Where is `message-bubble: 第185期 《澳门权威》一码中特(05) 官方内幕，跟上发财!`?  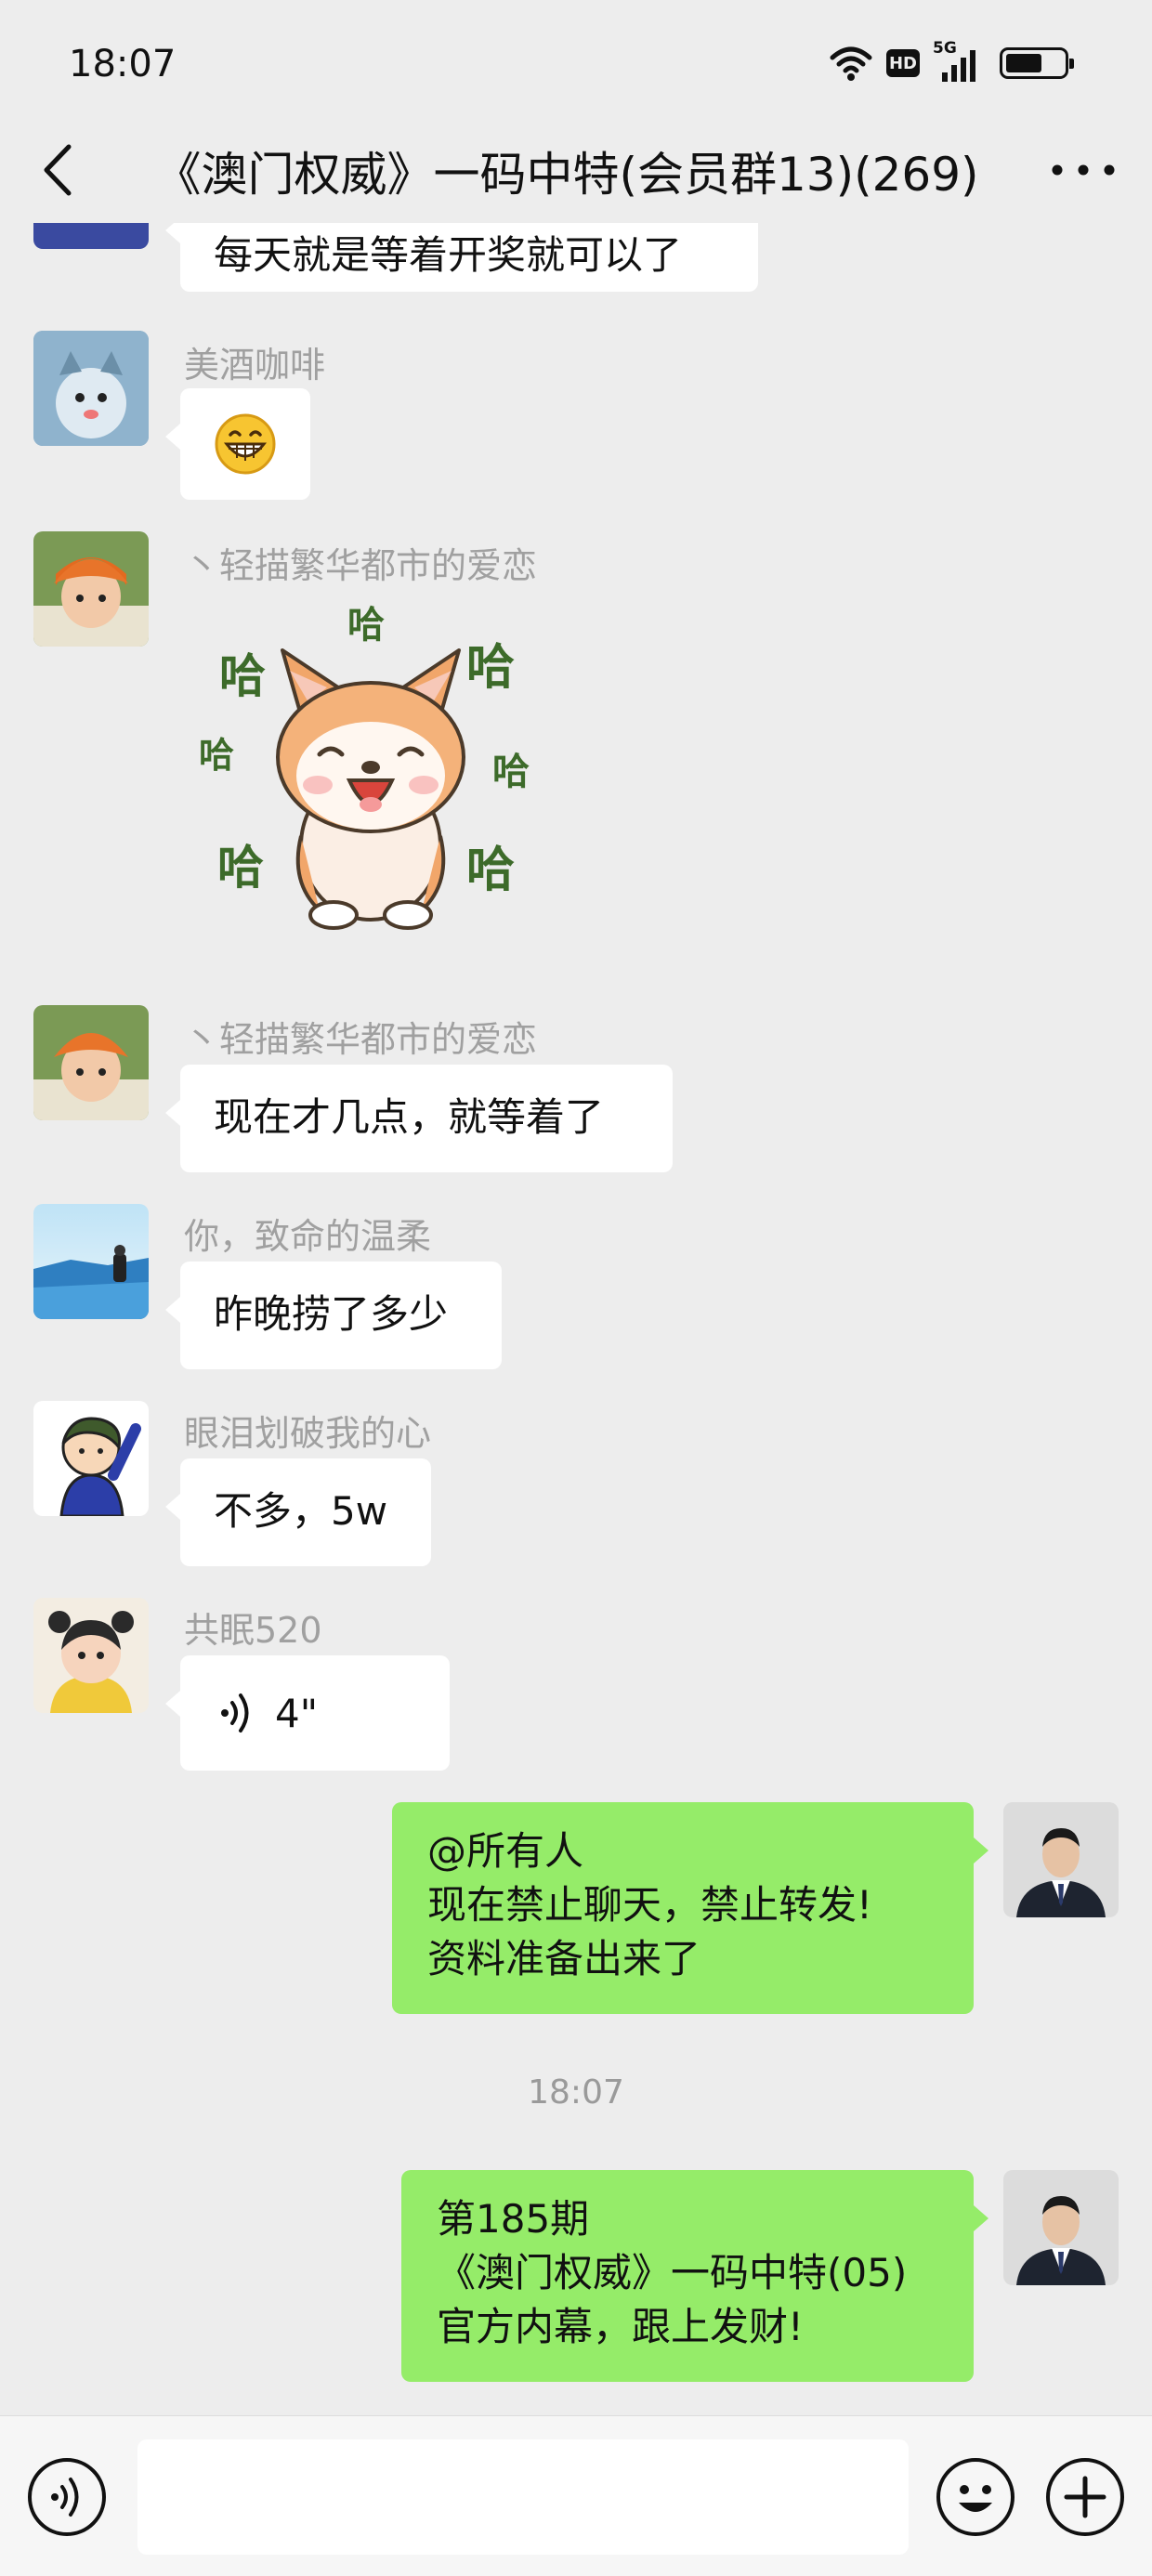 message-bubble: 第185期 《澳门权威》一码中特(05) 官方内幕，跟上发财! is located at coordinates (694, 2276).